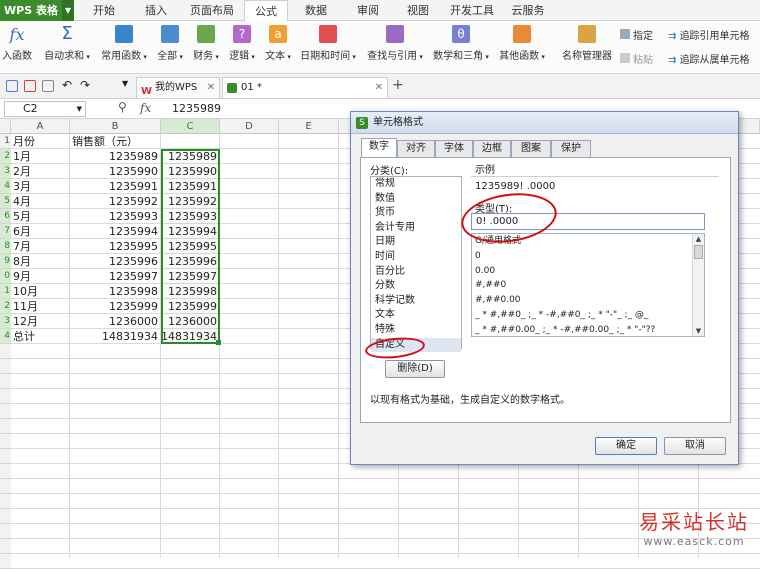 This screenshot has width=760, height=569. What do you see at coordinates (170, 48) in the screenshot?
I see `all-functions-button: 全部 ▾` at bounding box center [170, 48].